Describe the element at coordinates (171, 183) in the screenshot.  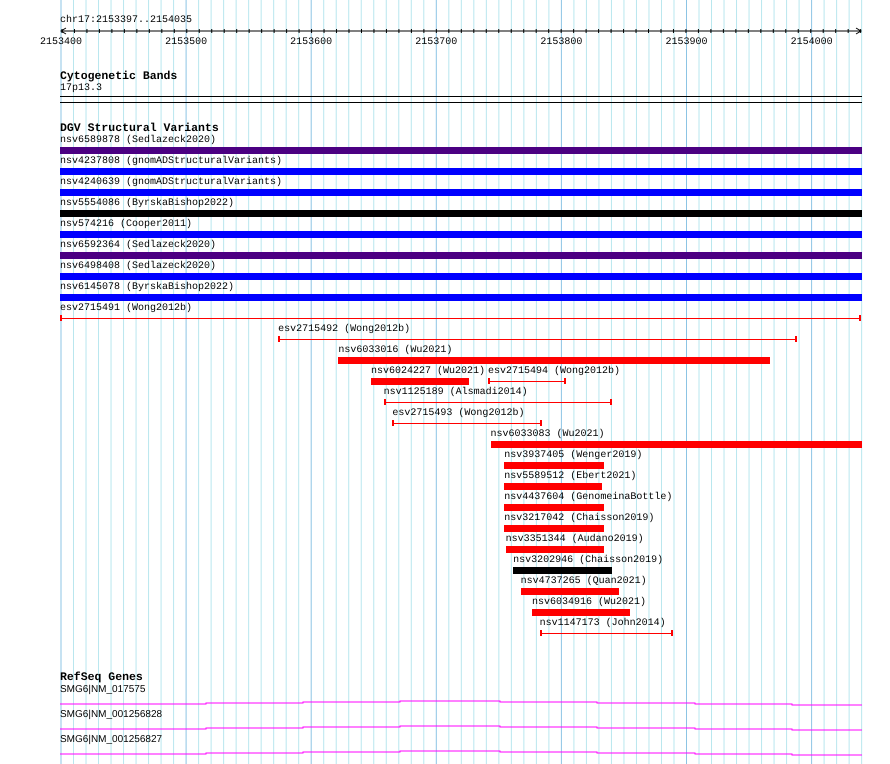
I see `feature-label: nsv4240639 (gnomADStructuralVariants)` at that location.